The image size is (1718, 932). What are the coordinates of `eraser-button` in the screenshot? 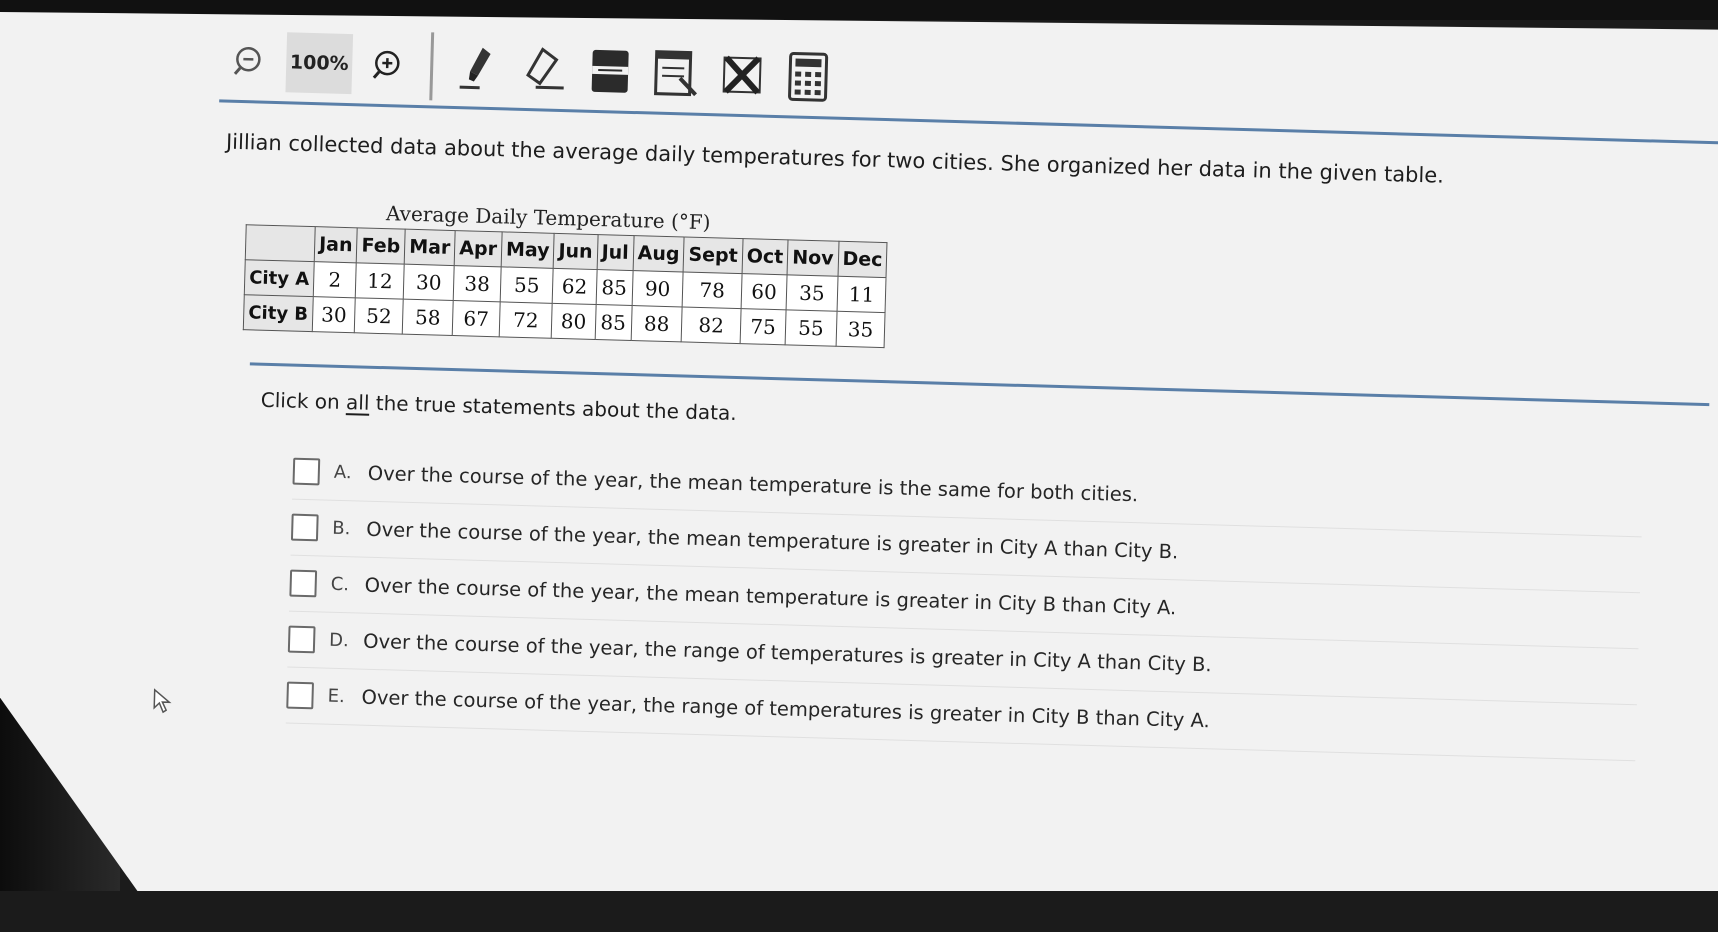 It's located at (544, 70).